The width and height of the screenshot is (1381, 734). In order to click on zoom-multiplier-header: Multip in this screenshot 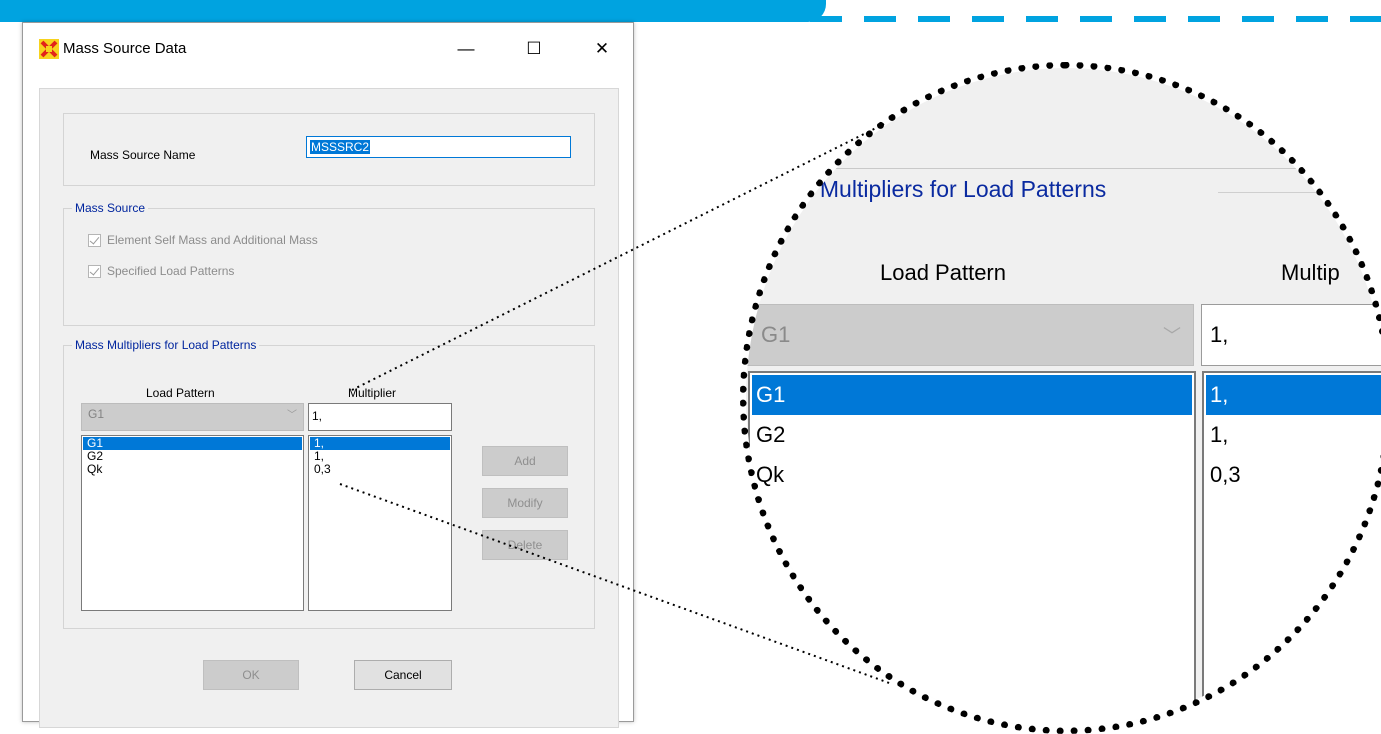, I will do `click(1310, 272)`.